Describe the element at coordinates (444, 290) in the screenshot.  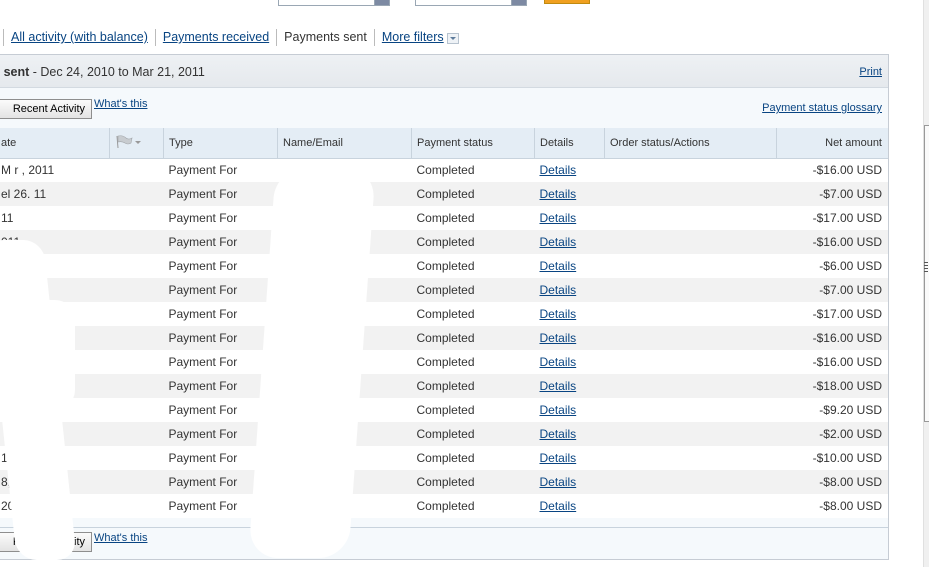
I see `table-row: 201Payment ForCompletedDetails-$7.00 USD` at that location.